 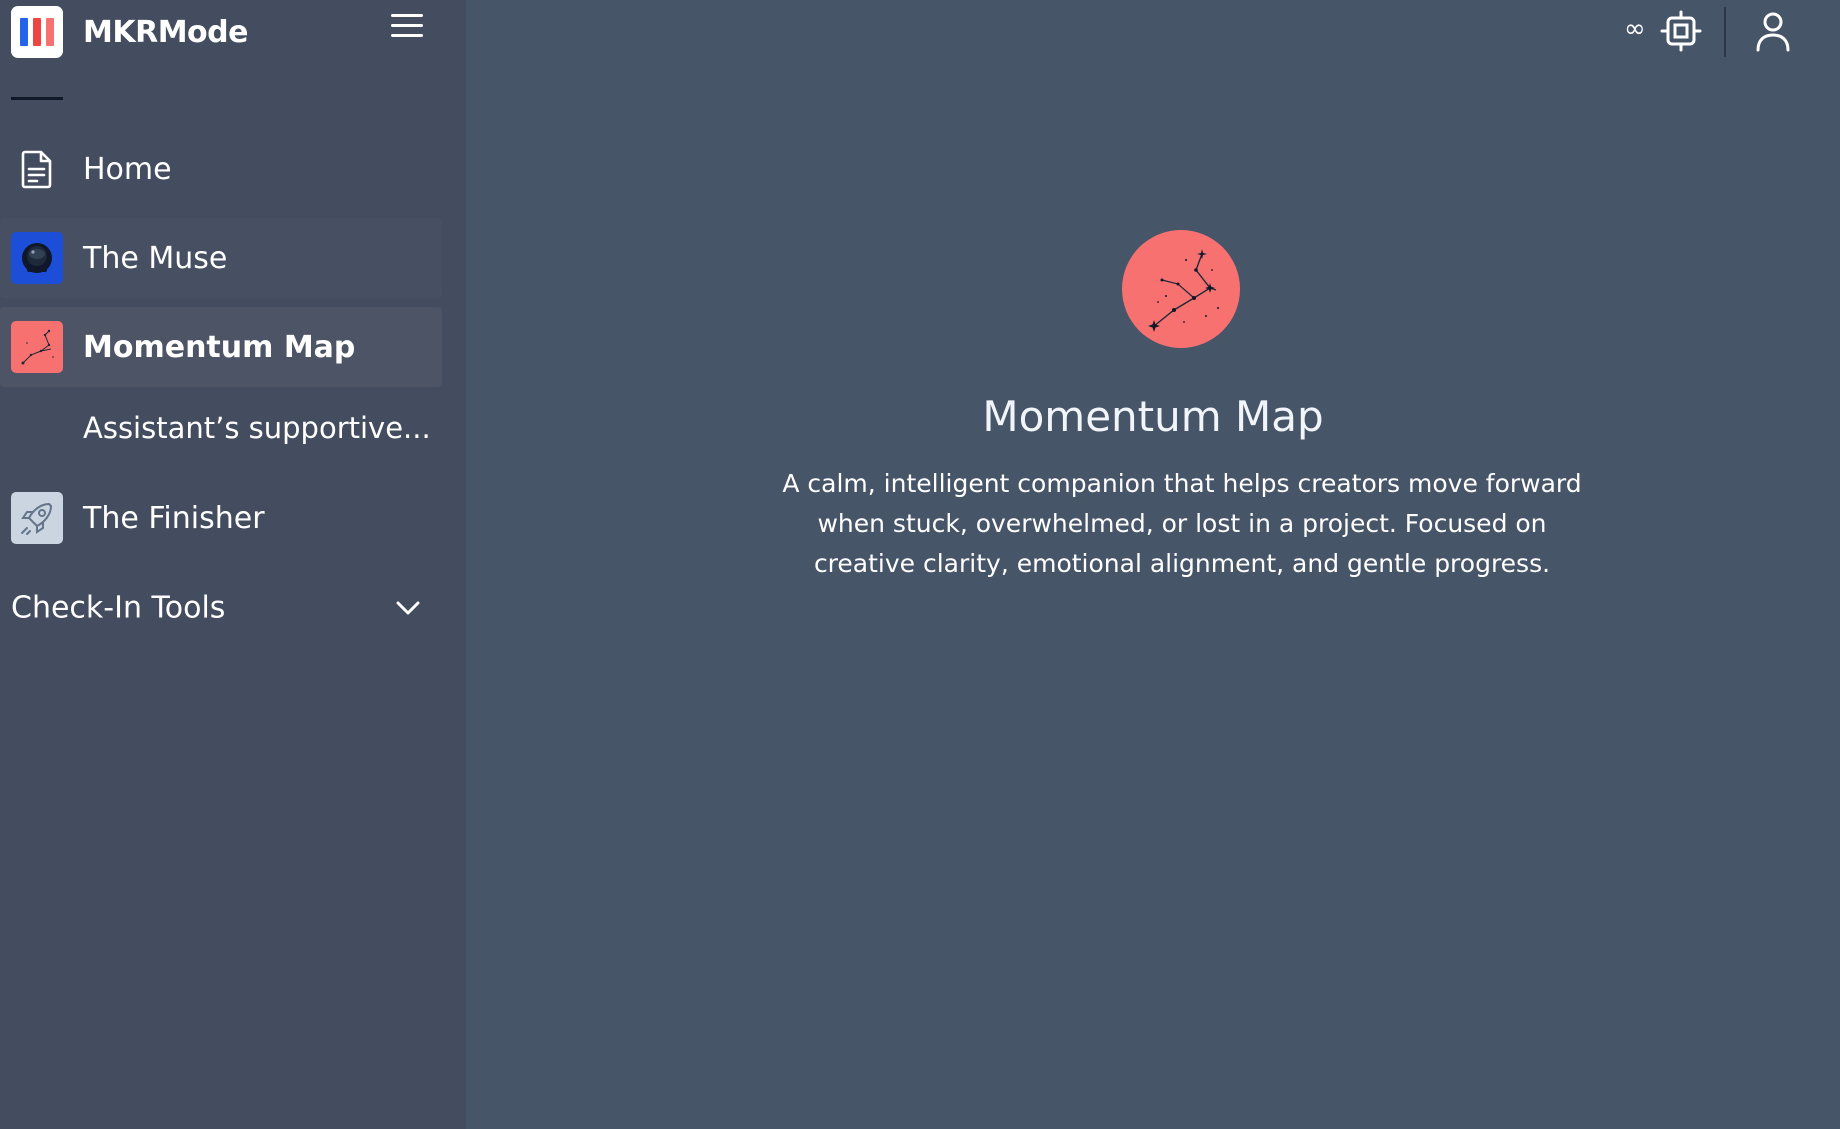 I want to click on momentum-map-avatar, so click(x=1181, y=289).